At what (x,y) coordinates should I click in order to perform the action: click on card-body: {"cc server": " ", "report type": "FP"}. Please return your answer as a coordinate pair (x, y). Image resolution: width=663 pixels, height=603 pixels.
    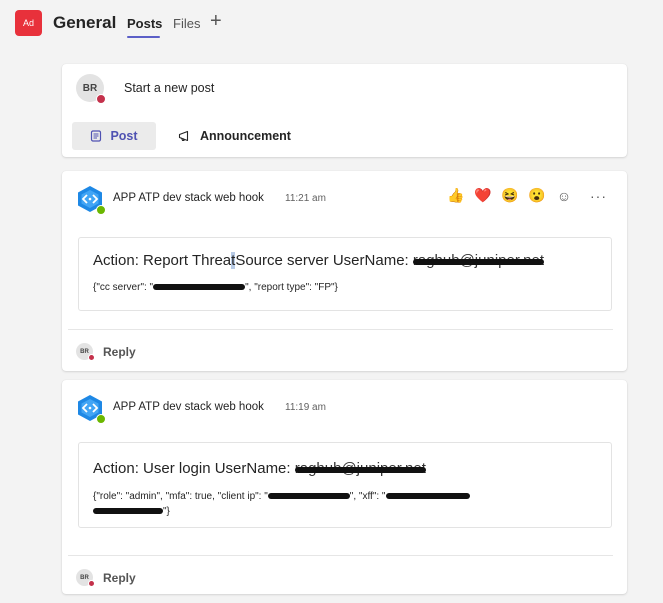
    Looking at the image, I should click on (215, 287).